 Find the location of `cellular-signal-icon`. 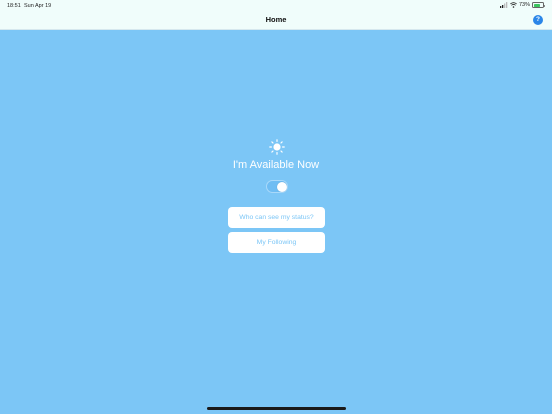

cellular-signal-icon is located at coordinates (503, 5).